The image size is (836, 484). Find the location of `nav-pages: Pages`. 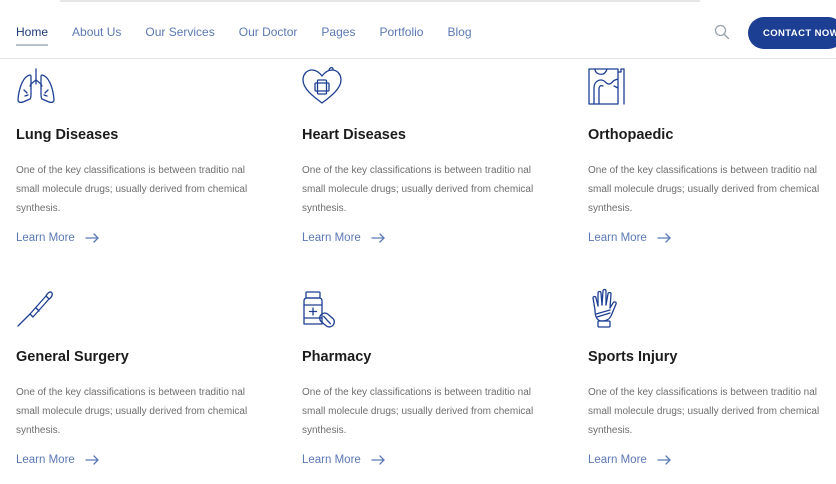

nav-pages: Pages is located at coordinates (338, 32).